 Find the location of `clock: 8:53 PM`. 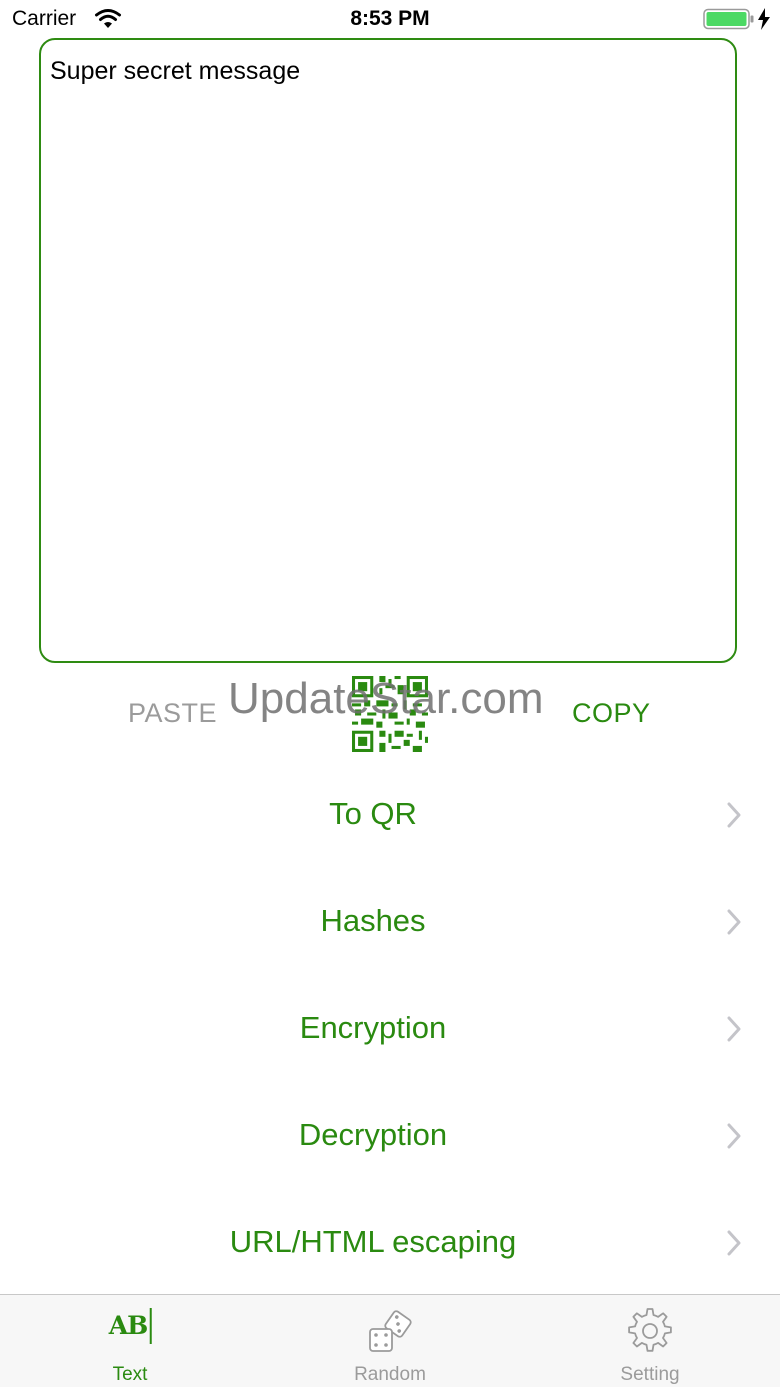

clock: 8:53 PM is located at coordinates (390, 18).